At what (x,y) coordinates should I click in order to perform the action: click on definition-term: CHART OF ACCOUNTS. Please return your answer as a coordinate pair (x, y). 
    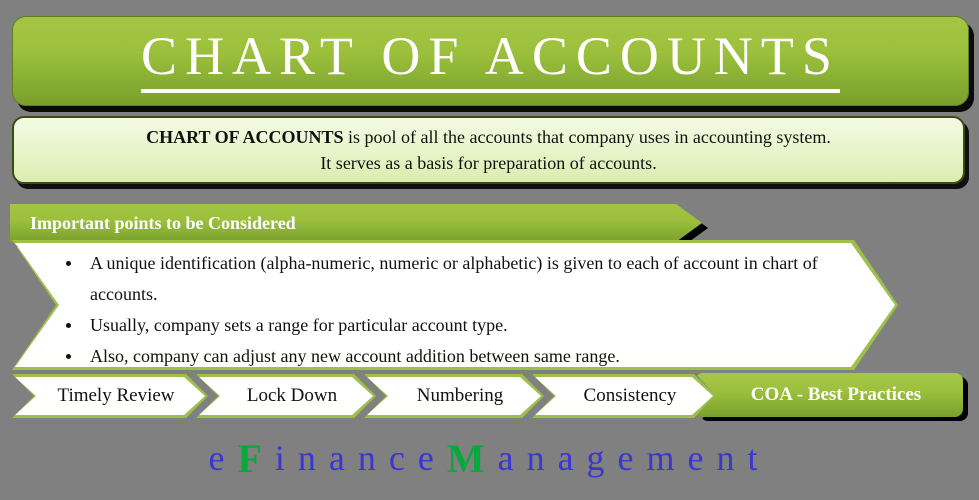
    Looking at the image, I should click on (245, 137).